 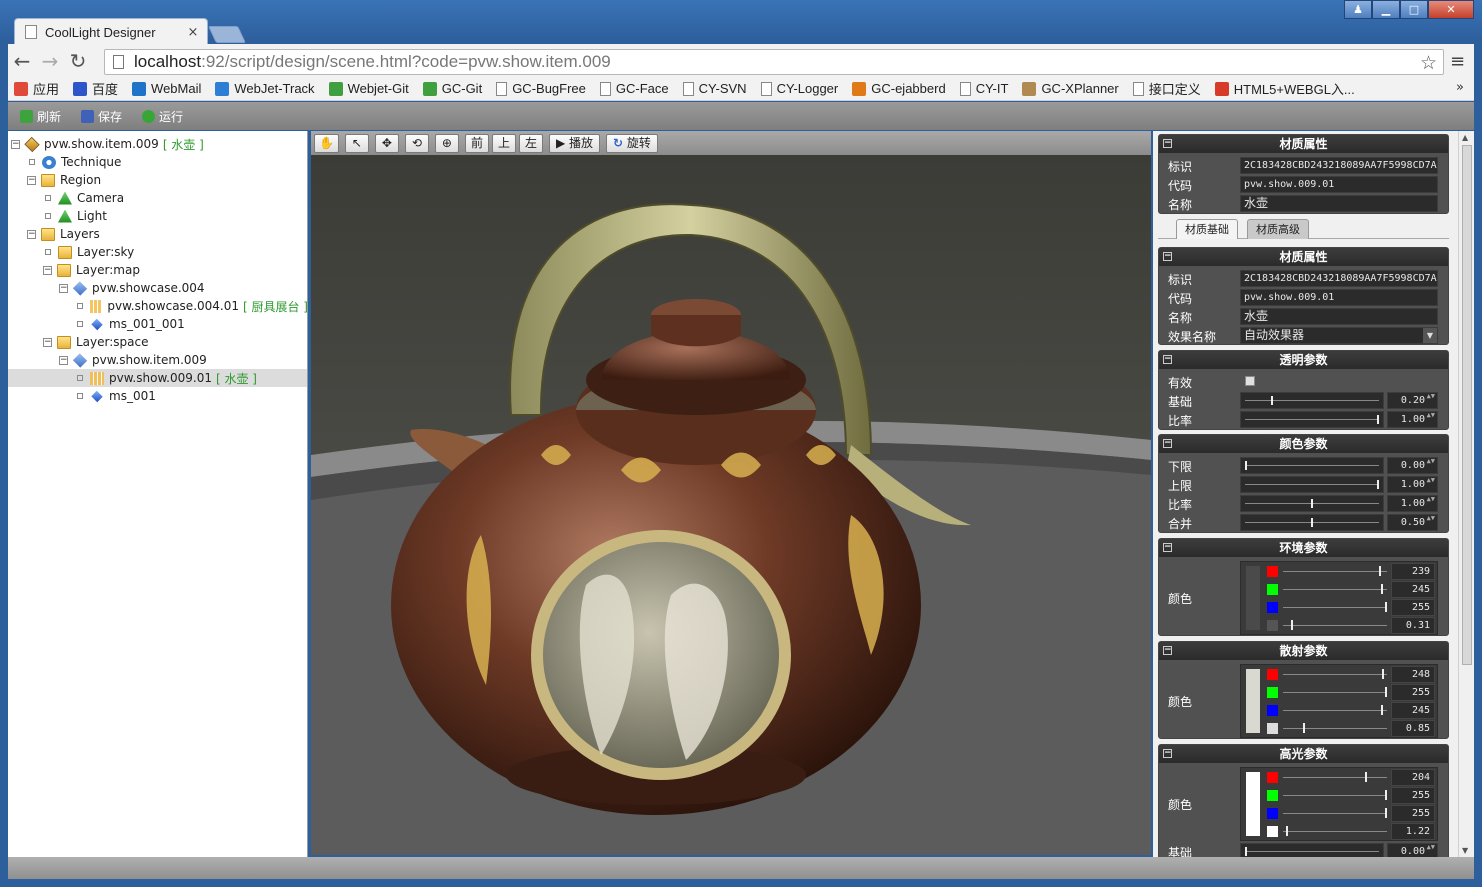 I want to click on forward-button: →, so click(x=50, y=61).